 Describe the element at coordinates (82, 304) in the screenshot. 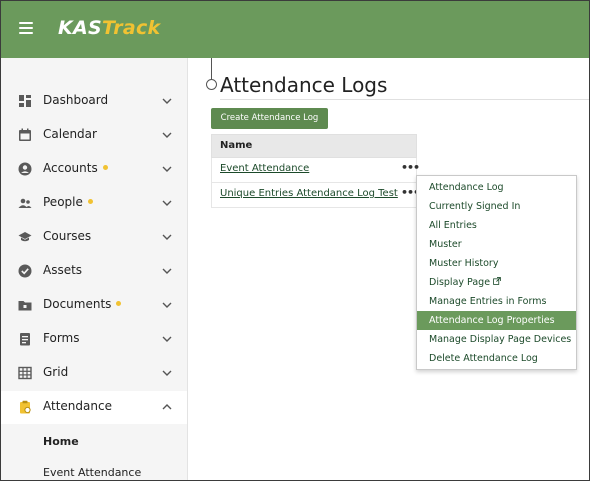

I see `sidebar-item-label: Documents` at that location.